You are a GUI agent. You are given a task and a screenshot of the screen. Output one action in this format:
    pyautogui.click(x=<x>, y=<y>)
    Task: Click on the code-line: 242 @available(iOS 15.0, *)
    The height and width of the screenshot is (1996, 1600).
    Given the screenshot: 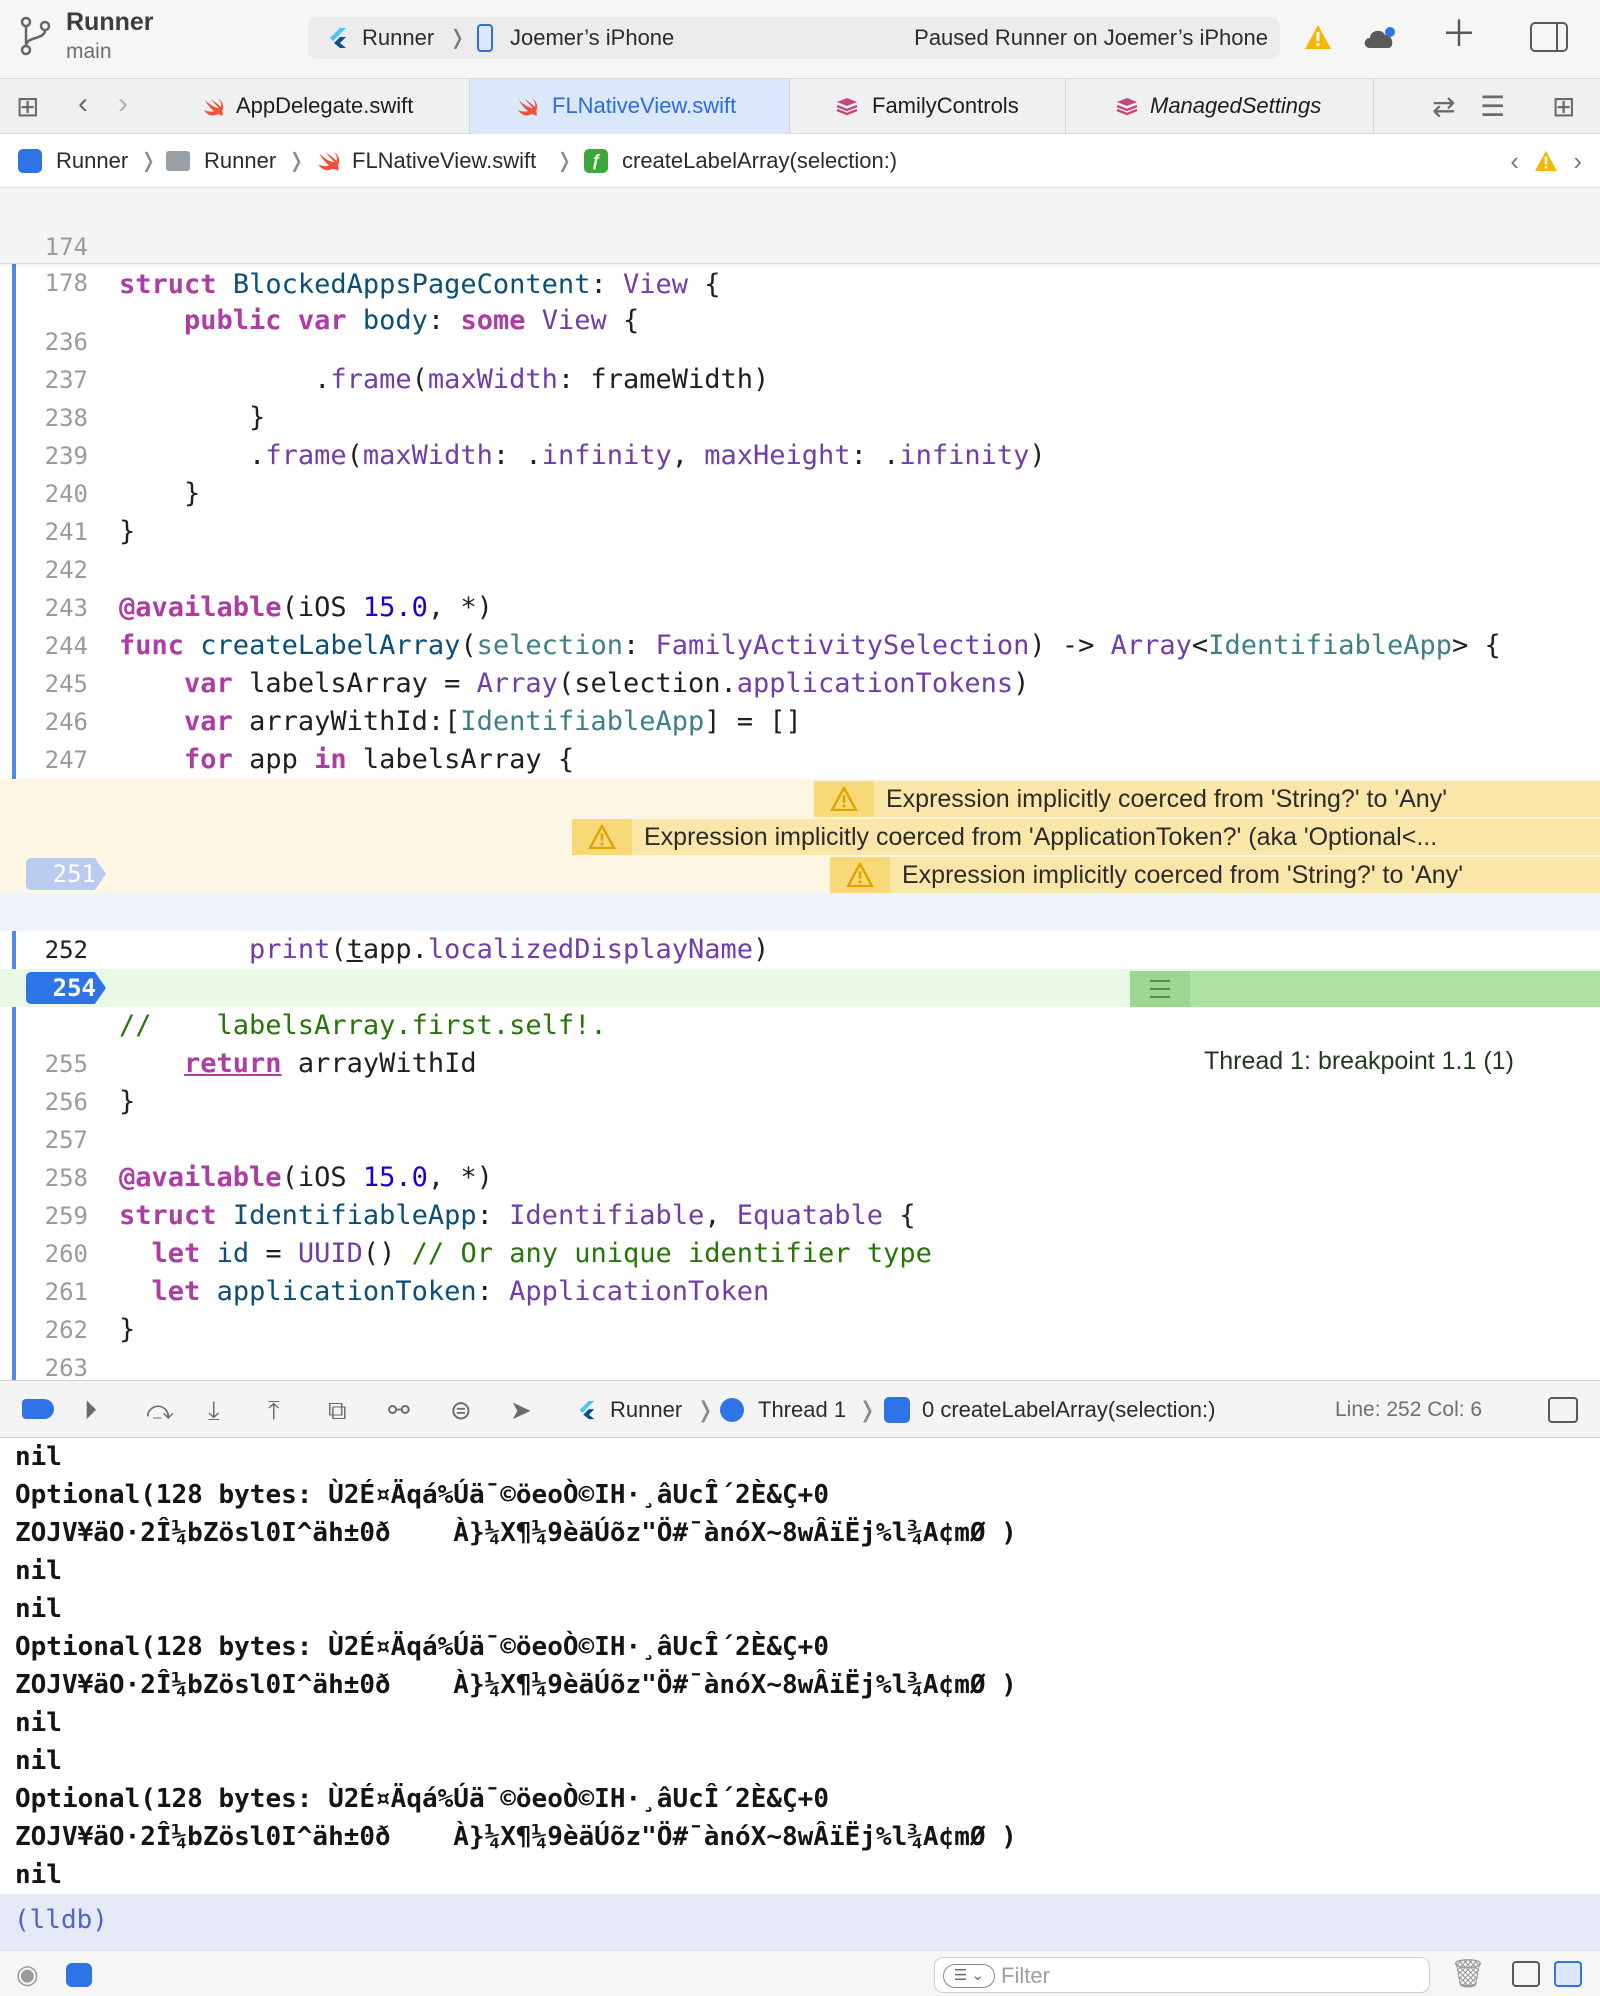 What is the action you would take?
    pyautogui.click(x=800, y=568)
    